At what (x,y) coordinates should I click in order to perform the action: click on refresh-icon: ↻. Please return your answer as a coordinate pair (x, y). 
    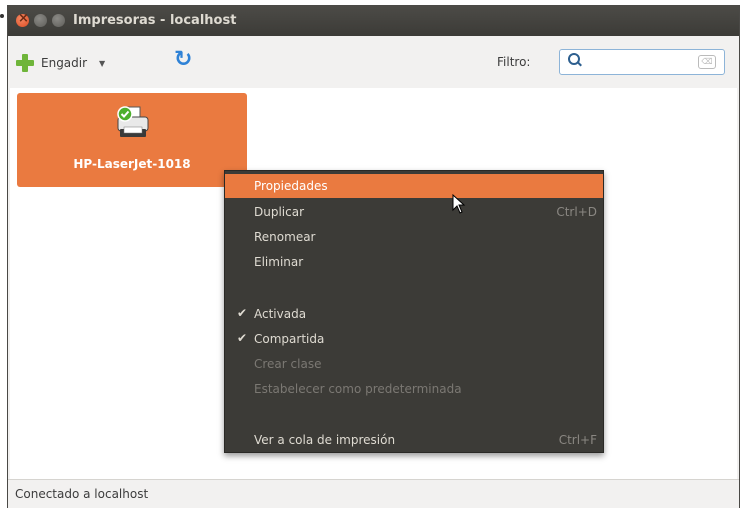
    Looking at the image, I should click on (185, 60).